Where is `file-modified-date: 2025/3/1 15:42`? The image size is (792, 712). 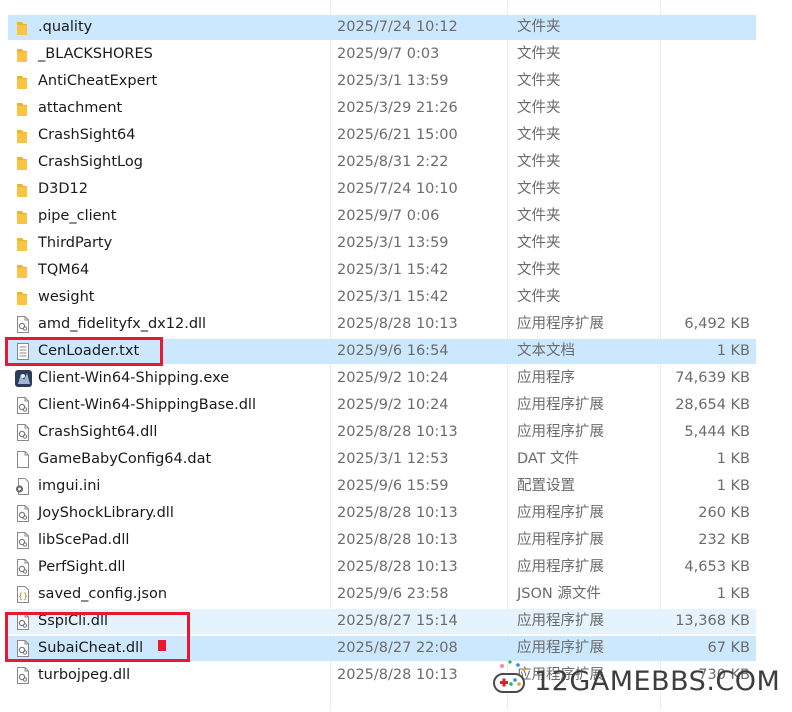
file-modified-date: 2025/3/1 15:42 is located at coordinates (393, 270).